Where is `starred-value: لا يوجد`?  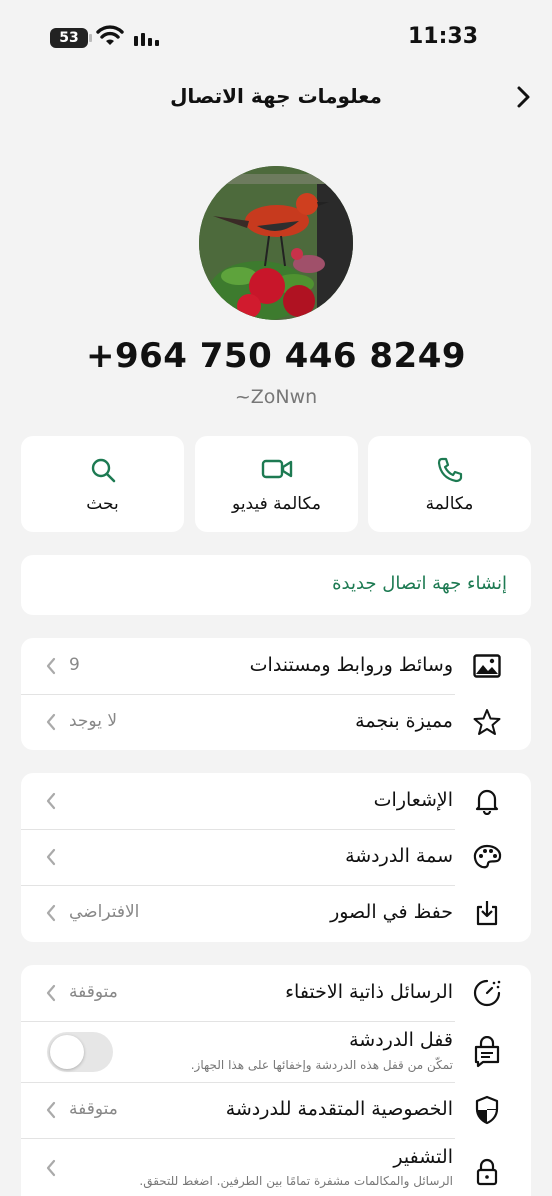 starred-value: لا يوجد is located at coordinates (93, 721).